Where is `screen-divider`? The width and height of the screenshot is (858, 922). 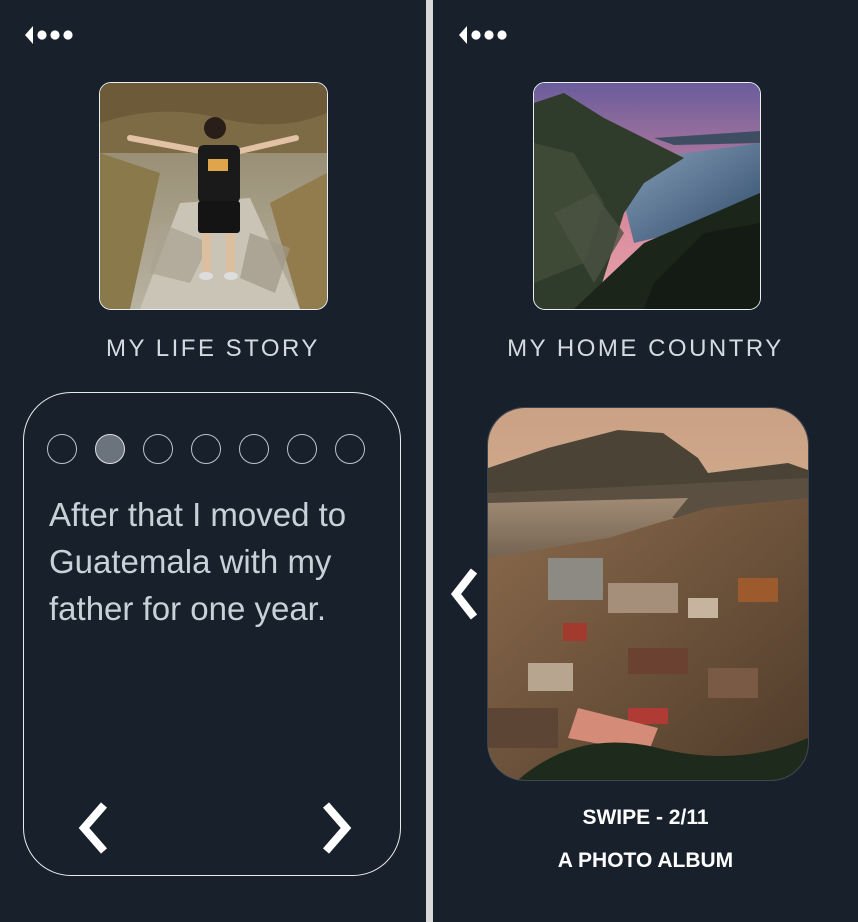
screen-divider is located at coordinates (429, 461).